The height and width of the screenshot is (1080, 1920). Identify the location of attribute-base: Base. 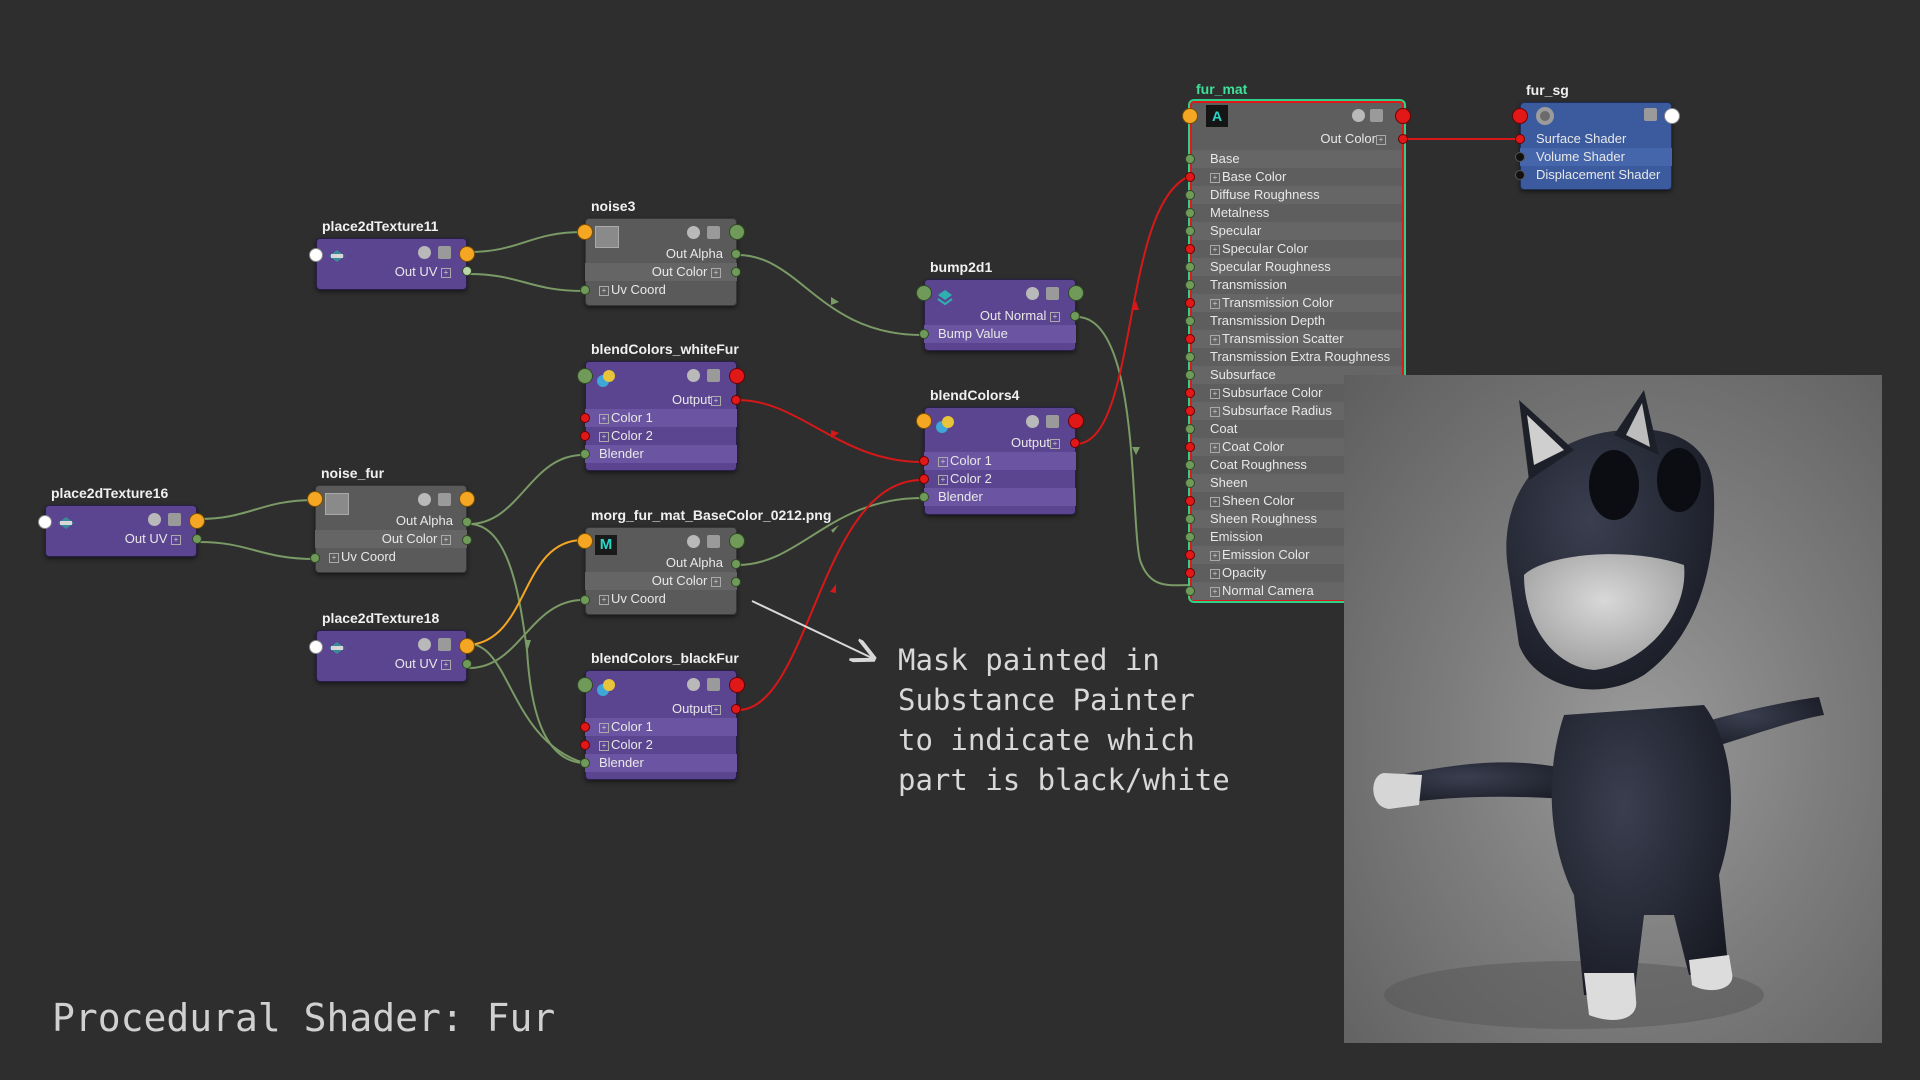
(1293, 159).